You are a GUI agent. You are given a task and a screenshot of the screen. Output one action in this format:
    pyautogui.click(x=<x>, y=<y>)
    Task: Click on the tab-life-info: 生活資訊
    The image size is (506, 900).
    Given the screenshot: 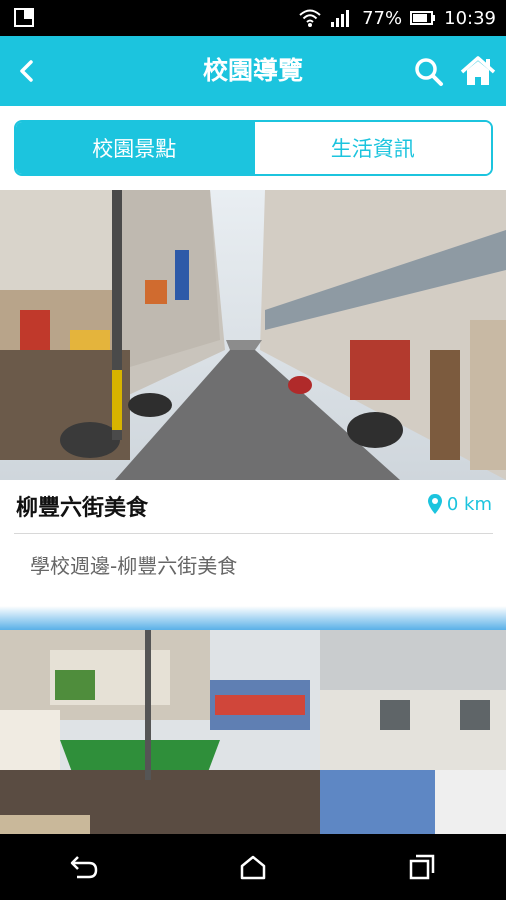 What is the action you would take?
    pyautogui.click(x=371, y=148)
    